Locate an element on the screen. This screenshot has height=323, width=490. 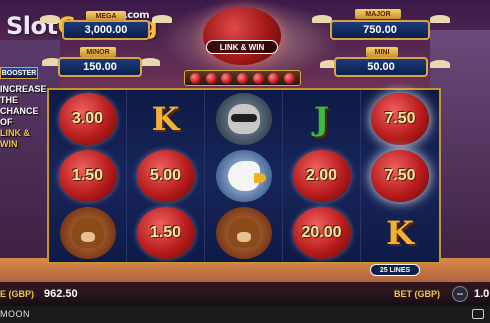
reel-column: K 5.00 1.50 is located at coordinates (166, 176).